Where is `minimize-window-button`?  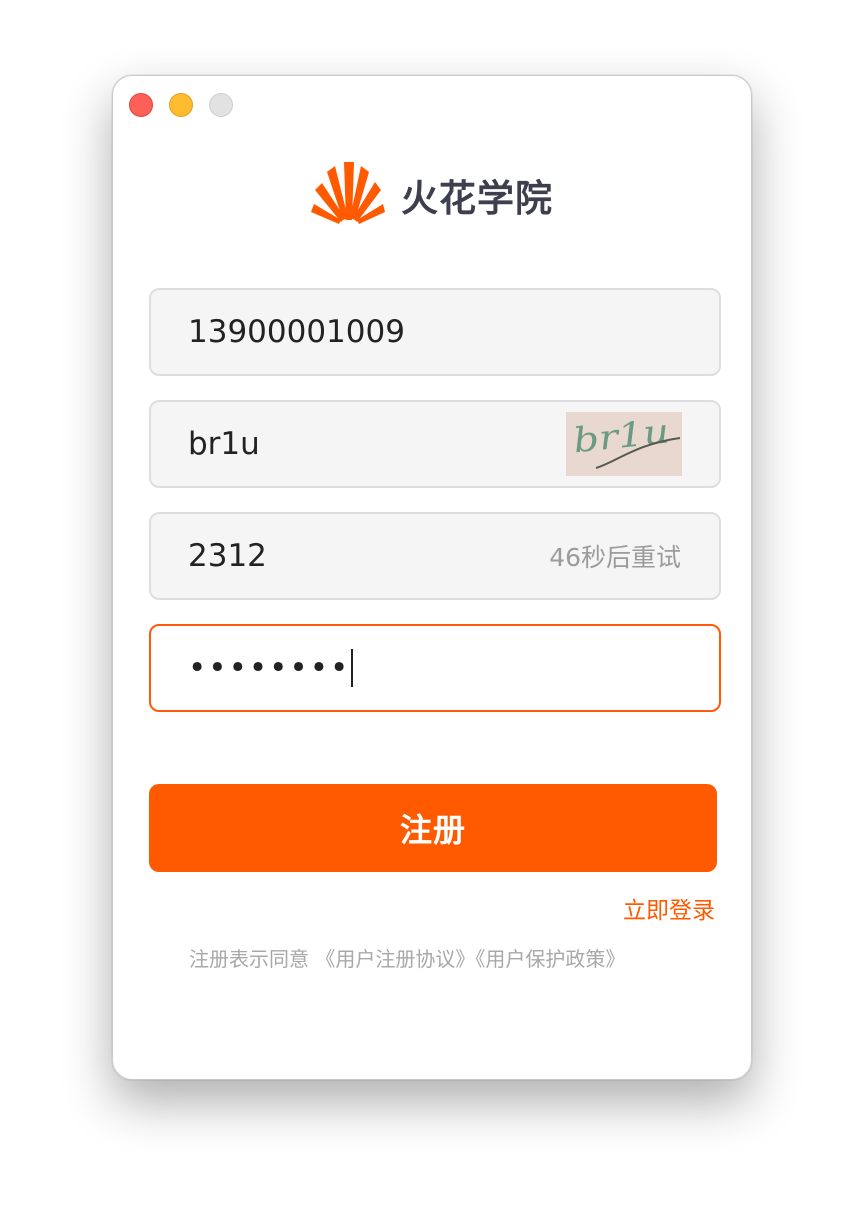
minimize-window-button is located at coordinates (181, 105).